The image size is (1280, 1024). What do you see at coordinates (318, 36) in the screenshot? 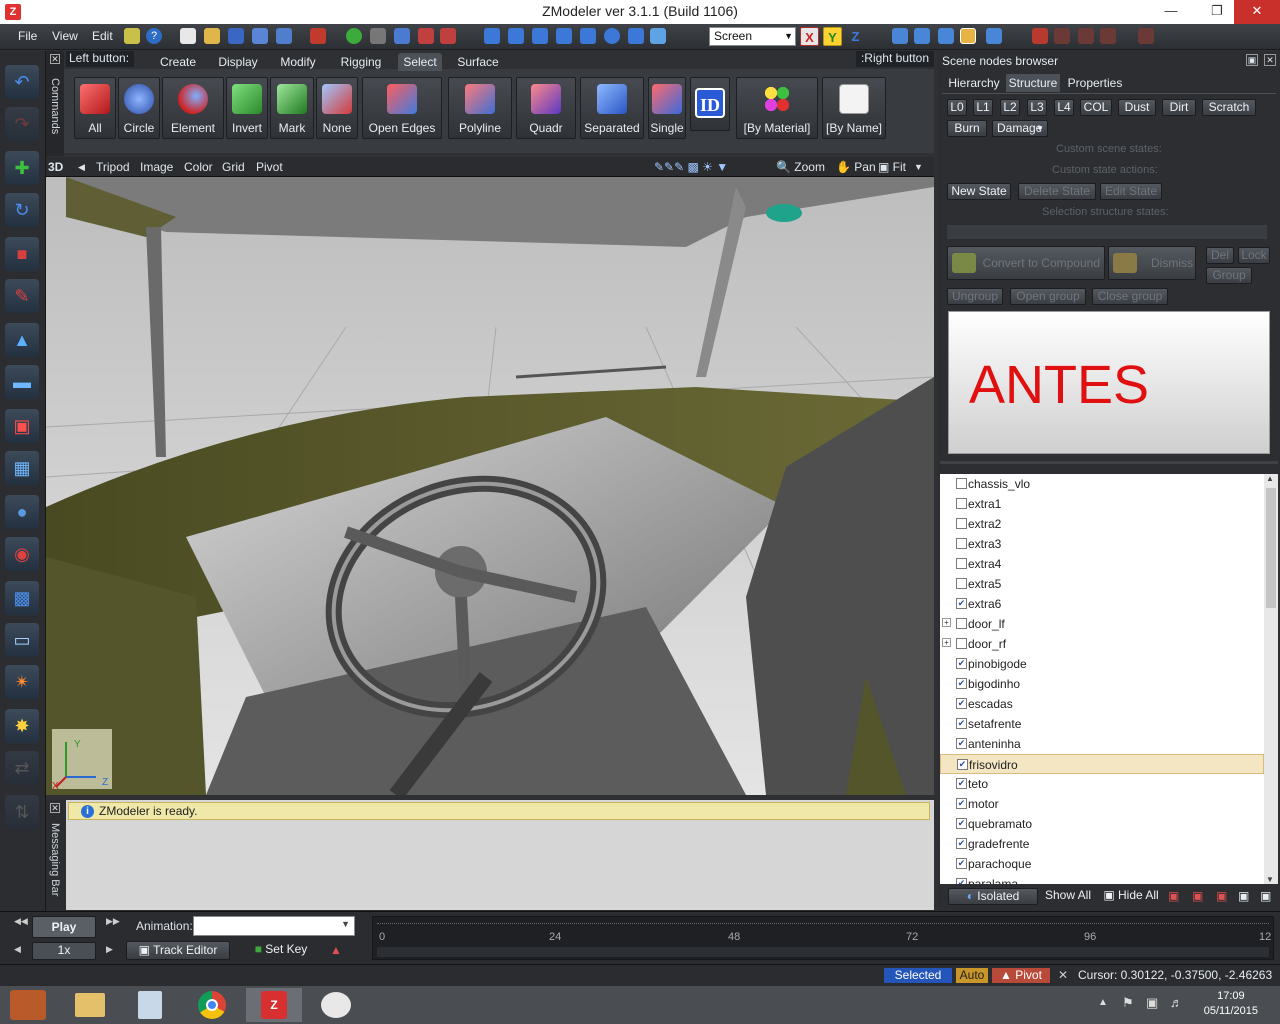
I see `revert-icon` at bounding box center [318, 36].